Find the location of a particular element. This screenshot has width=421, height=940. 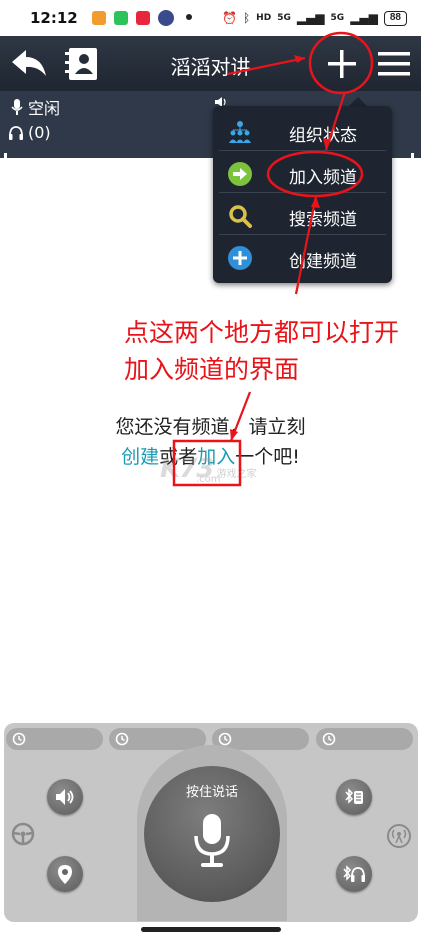

location-icon is located at coordinates (65, 874).